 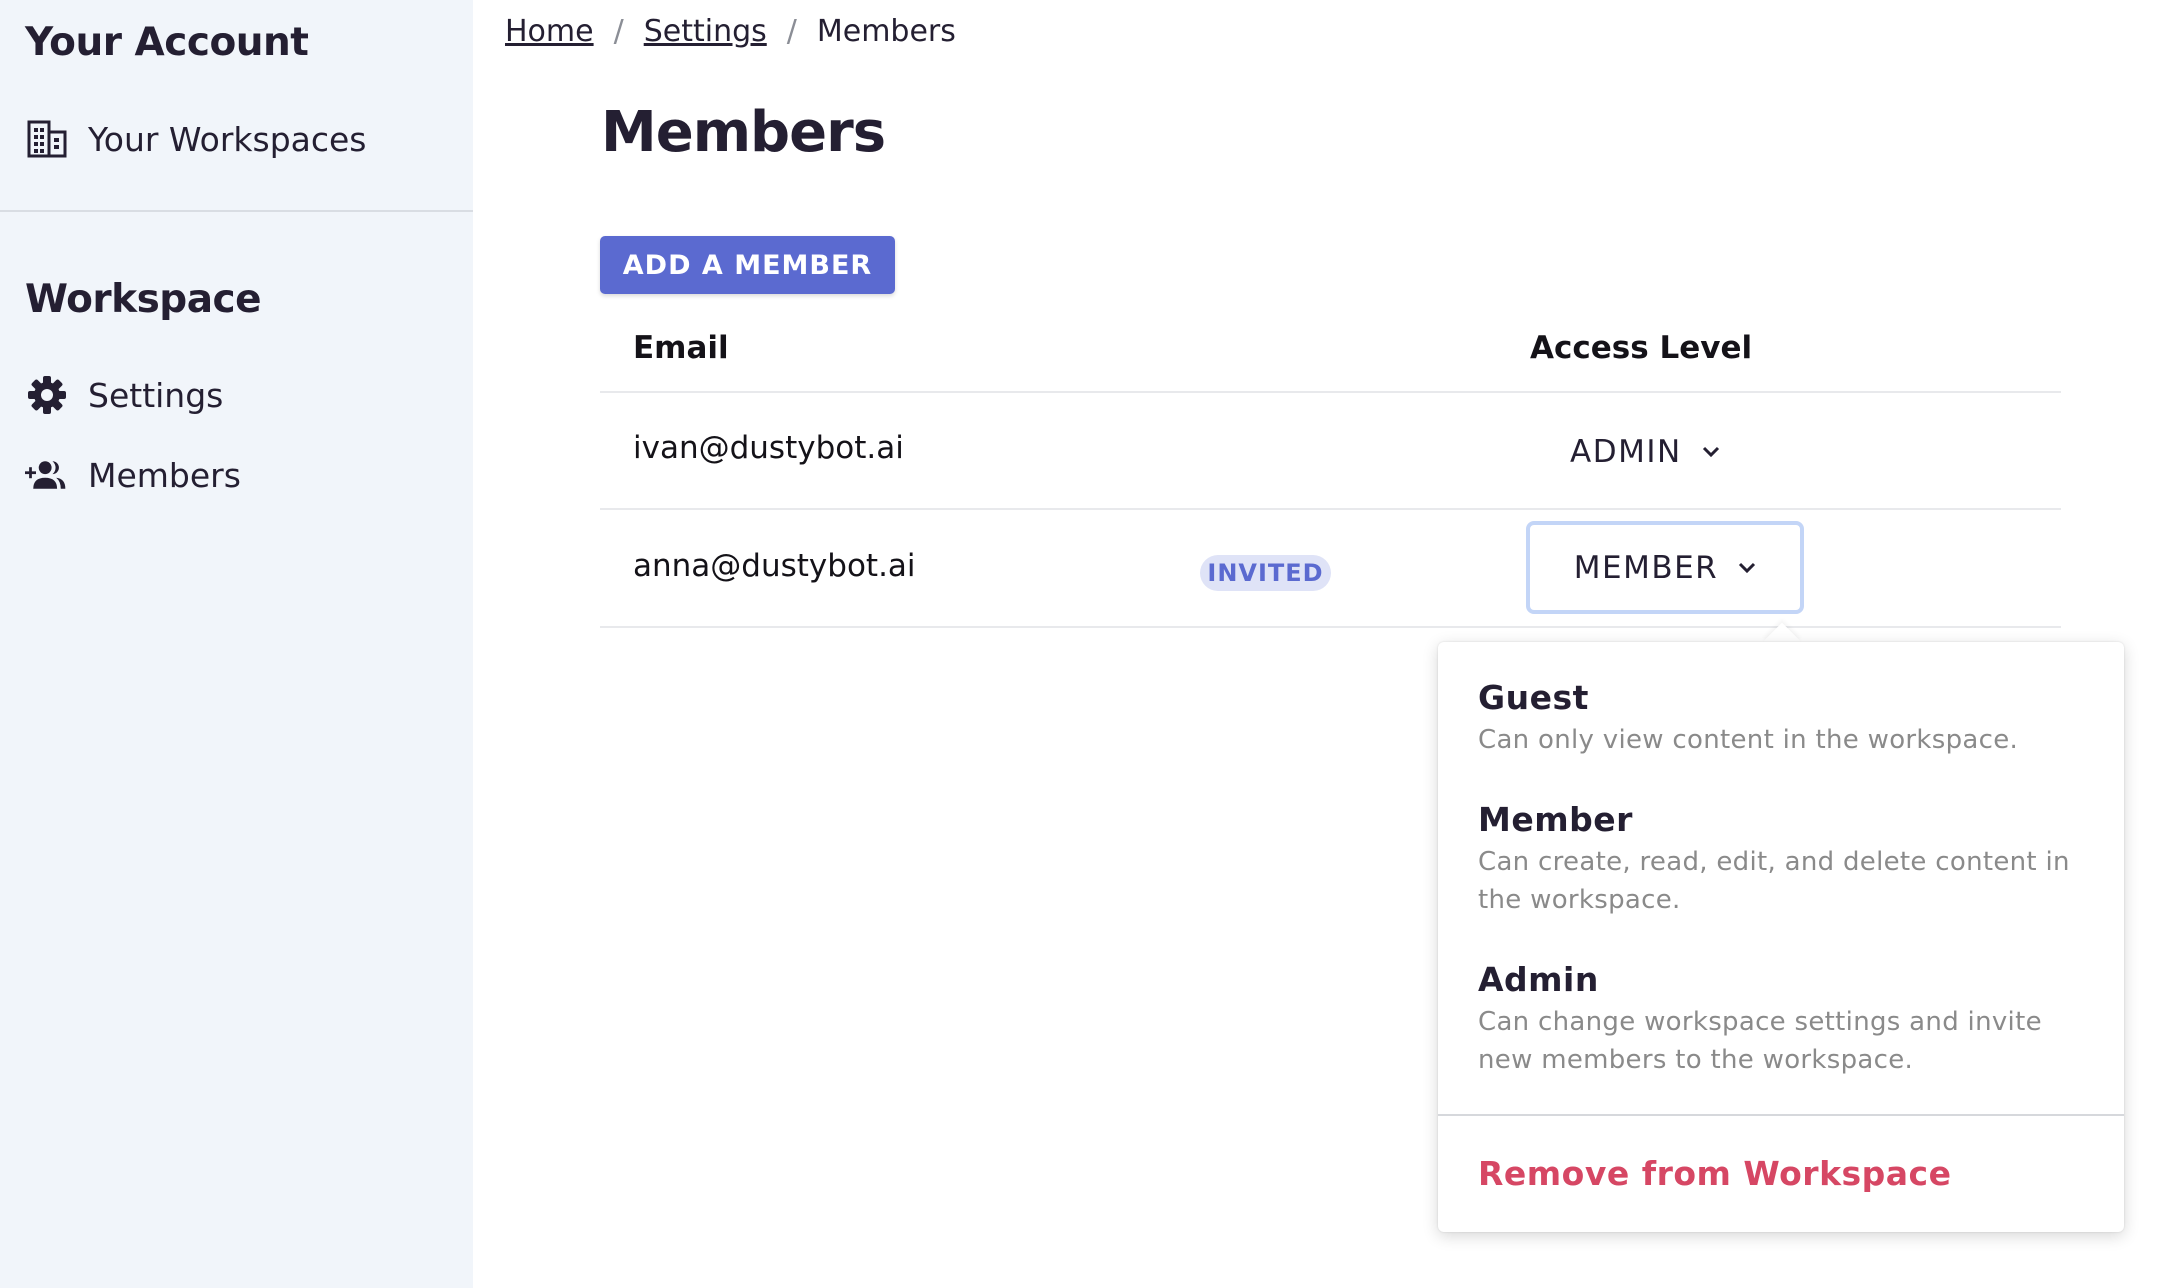 What do you see at coordinates (1715, 1173) in the screenshot?
I see `remove-from-workspace-button: Remove from Workspace` at bounding box center [1715, 1173].